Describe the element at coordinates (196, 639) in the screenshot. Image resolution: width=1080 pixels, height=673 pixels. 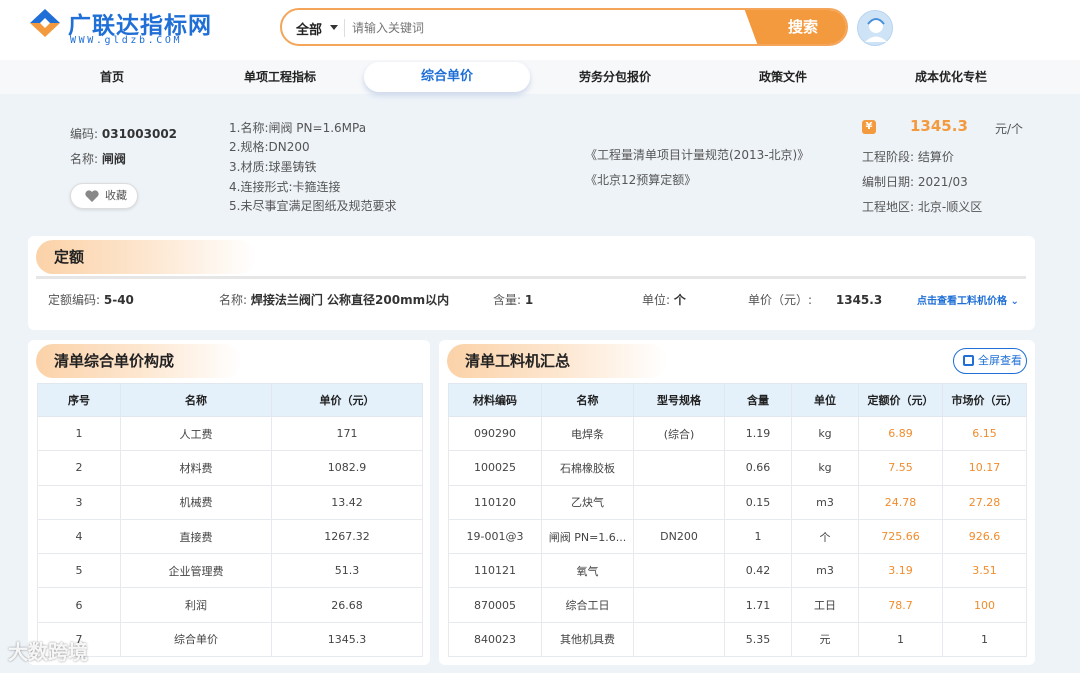
I see `table-cell: 综合单价` at that location.